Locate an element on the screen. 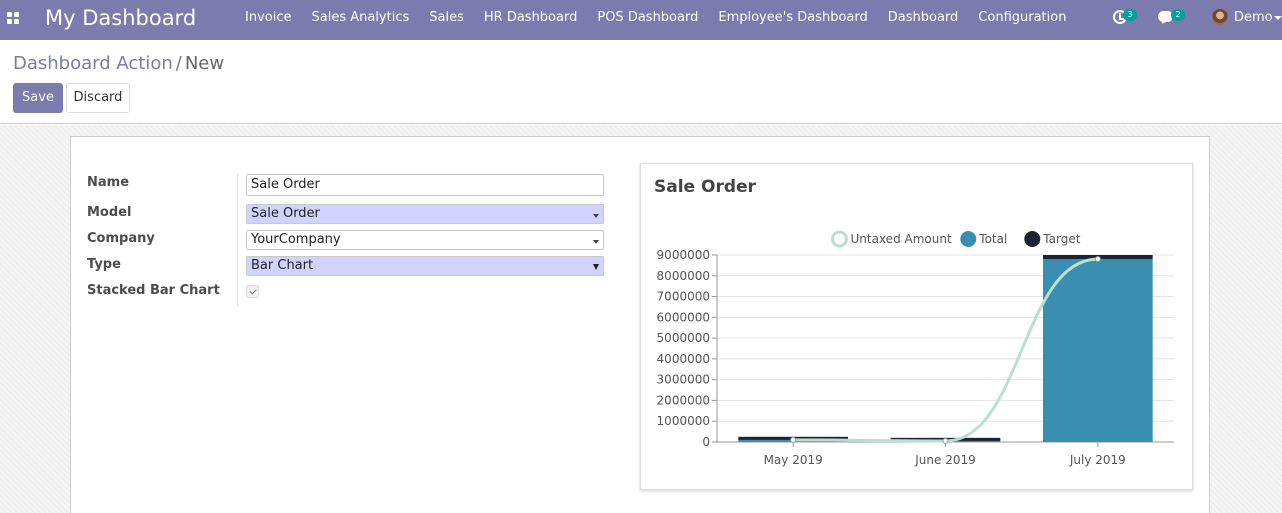 Image resolution: width=1282 pixels, height=513 pixels. company-value: YourCompany is located at coordinates (296, 239).